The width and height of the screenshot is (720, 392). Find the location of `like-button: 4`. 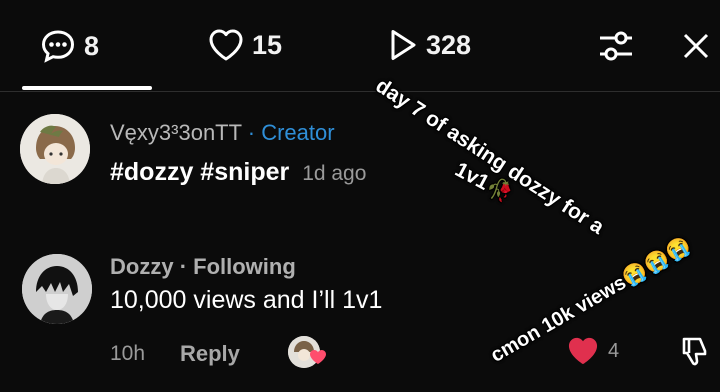

like-button: 4 is located at coordinates (592, 351).